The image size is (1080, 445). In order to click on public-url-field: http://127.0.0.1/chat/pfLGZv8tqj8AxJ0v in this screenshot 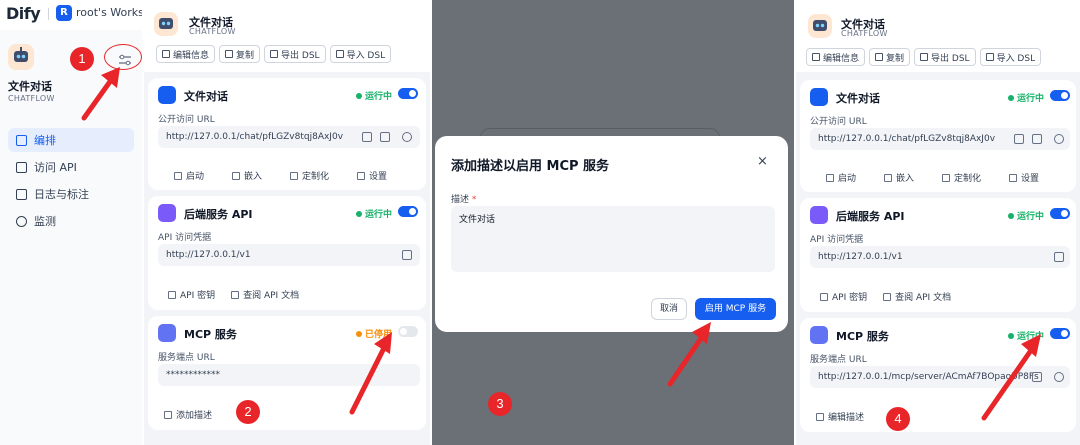, I will do `click(940, 139)`.